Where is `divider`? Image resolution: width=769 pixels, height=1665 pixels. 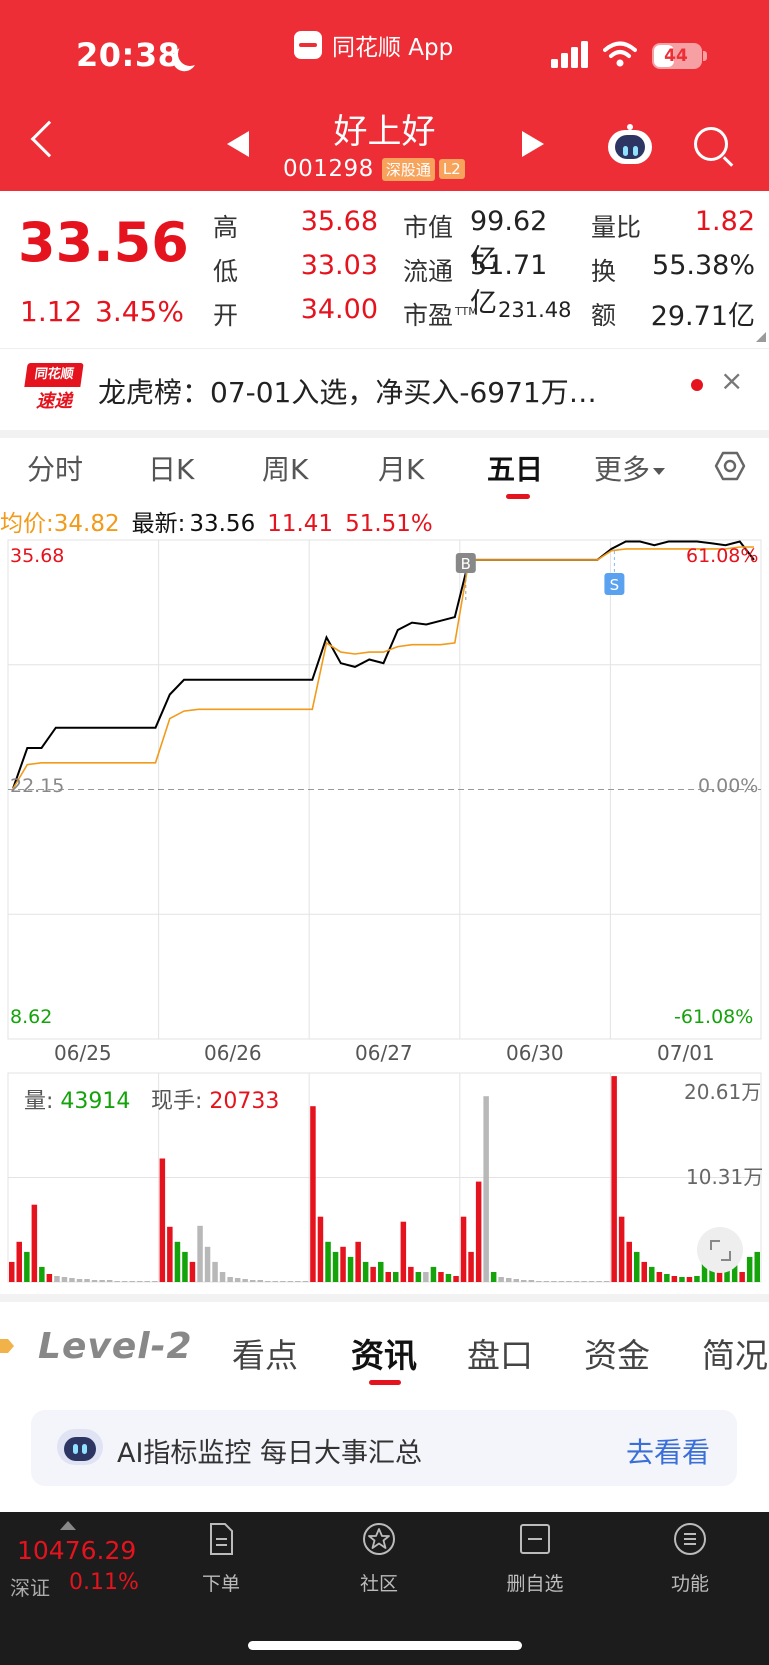 divider is located at coordinates (384, 434).